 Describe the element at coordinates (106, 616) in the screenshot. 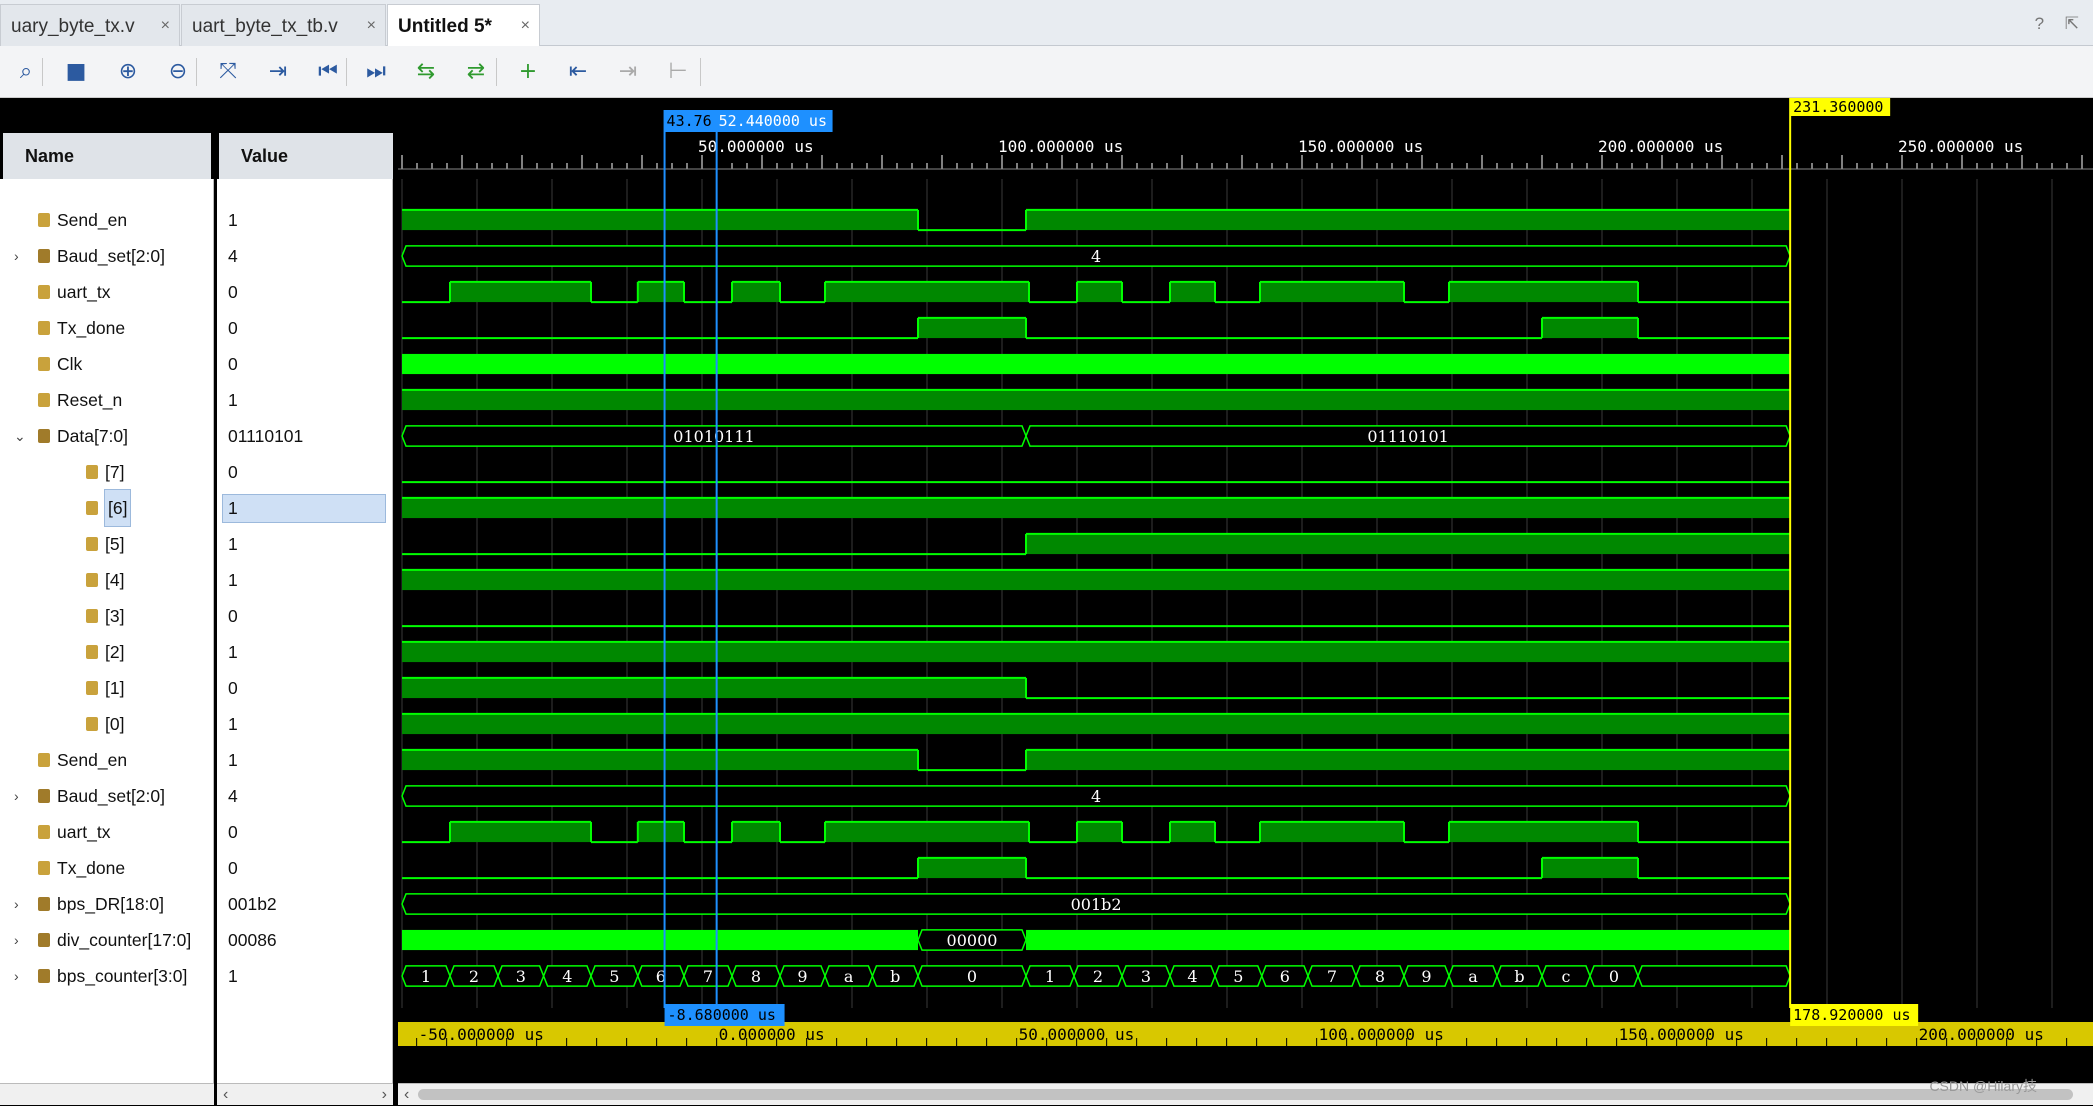

I see `signal-row-name: [3]` at that location.